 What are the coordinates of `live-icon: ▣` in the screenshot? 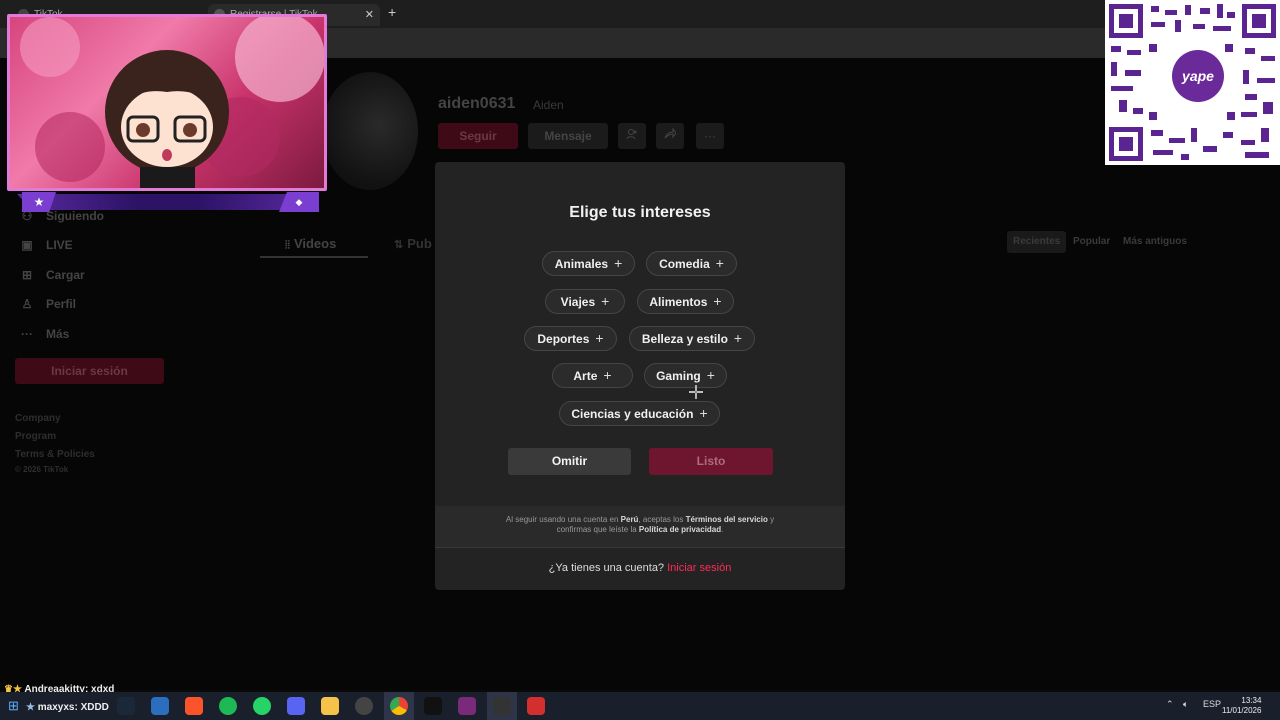 It's located at (27, 245).